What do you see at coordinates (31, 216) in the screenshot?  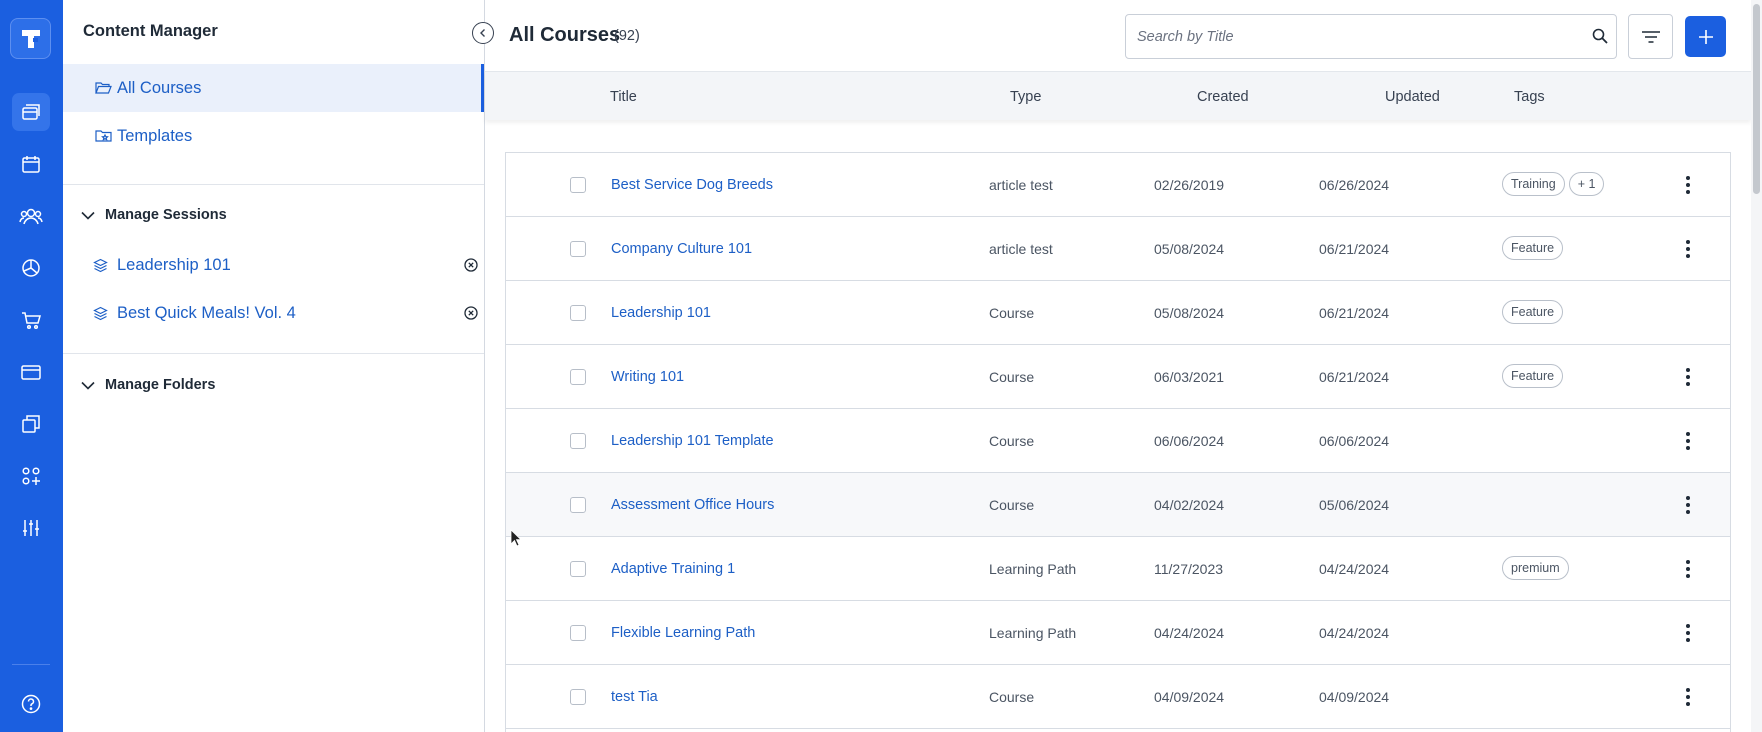 I see `users-icon` at bounding box center [31, 216].